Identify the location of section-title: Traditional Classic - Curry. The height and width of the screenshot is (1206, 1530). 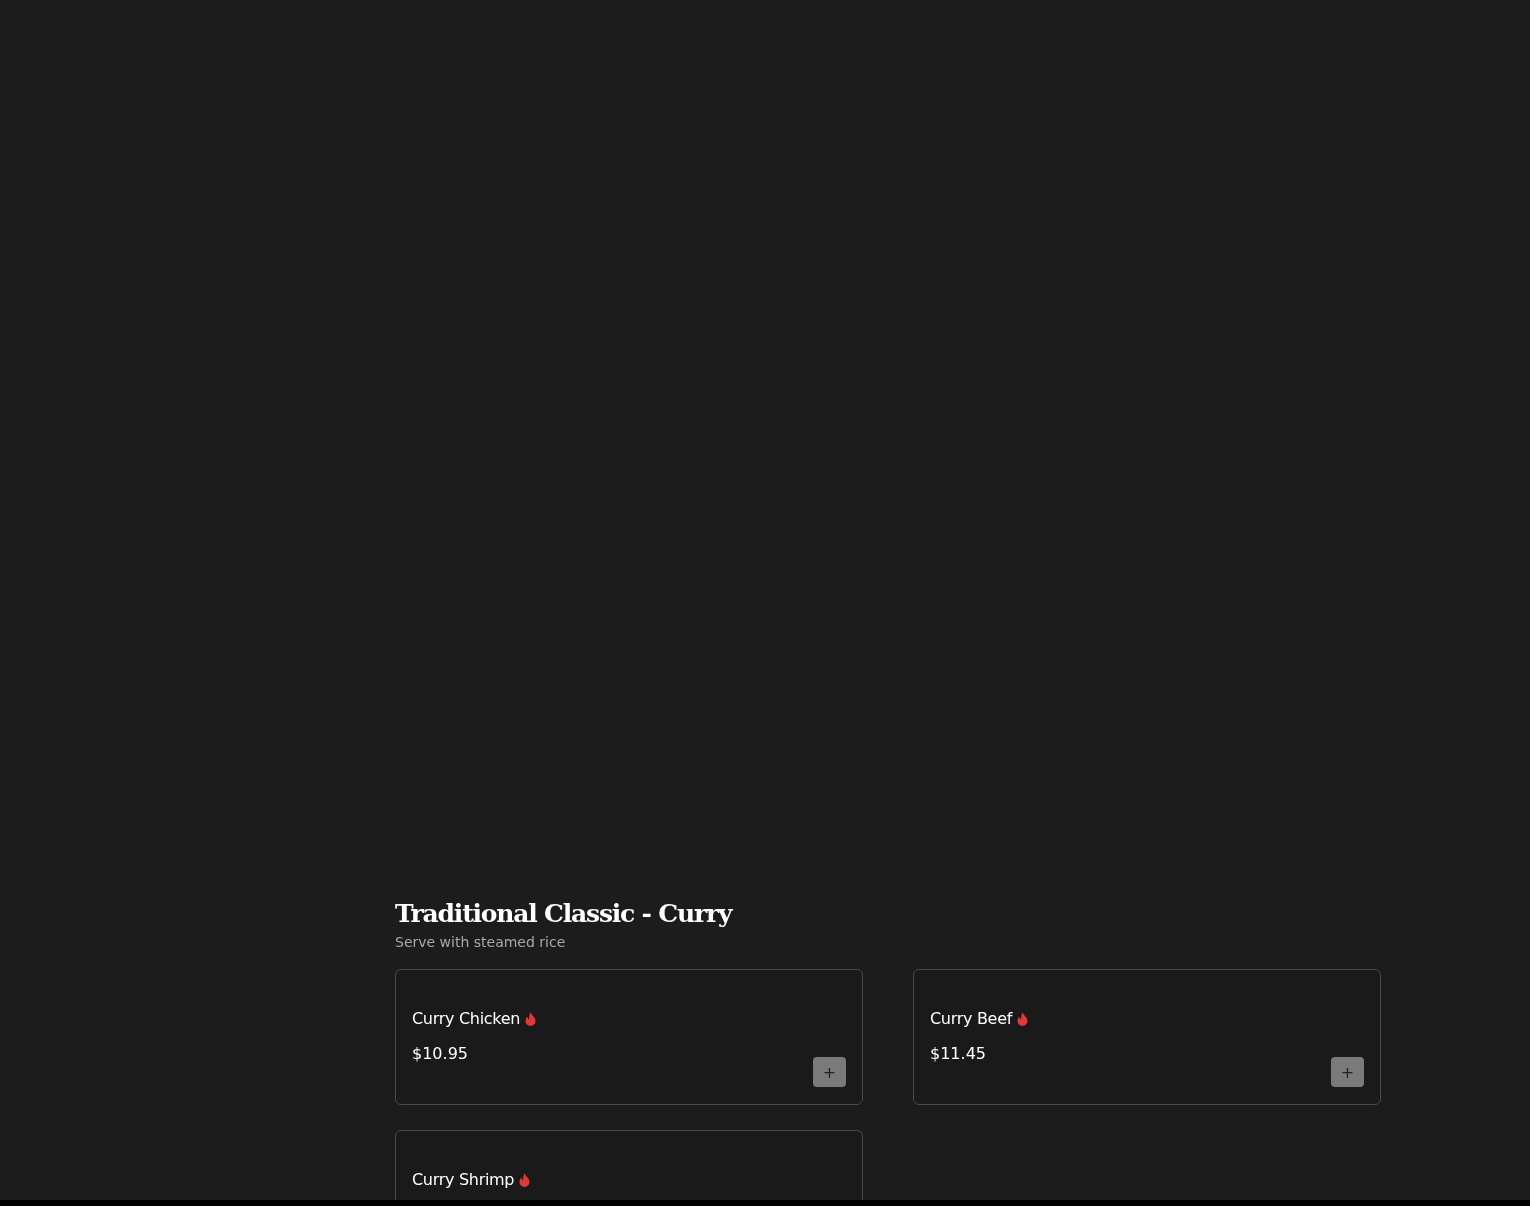
(563, 914).